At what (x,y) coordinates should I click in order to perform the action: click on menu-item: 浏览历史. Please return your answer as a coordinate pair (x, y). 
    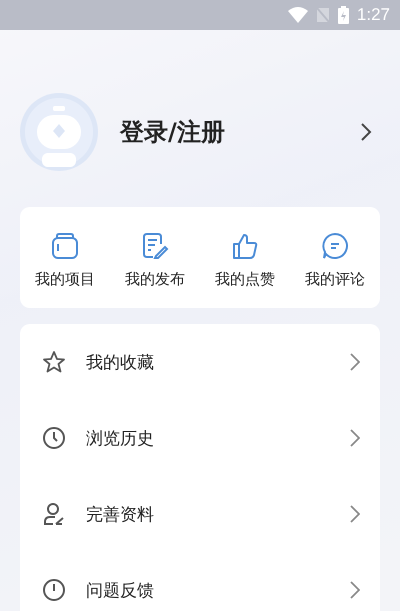
    Looking at the image, I should click on (200, 438).